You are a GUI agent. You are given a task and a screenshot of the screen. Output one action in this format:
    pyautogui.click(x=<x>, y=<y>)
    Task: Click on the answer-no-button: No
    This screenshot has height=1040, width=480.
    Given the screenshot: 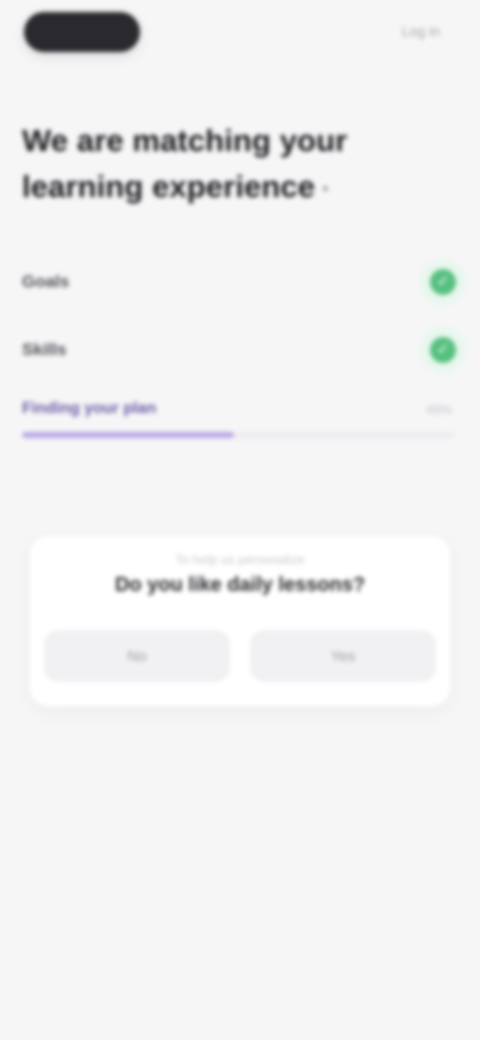 What is the action you would take?
    pyautogui.click(x=137, y=656)
    